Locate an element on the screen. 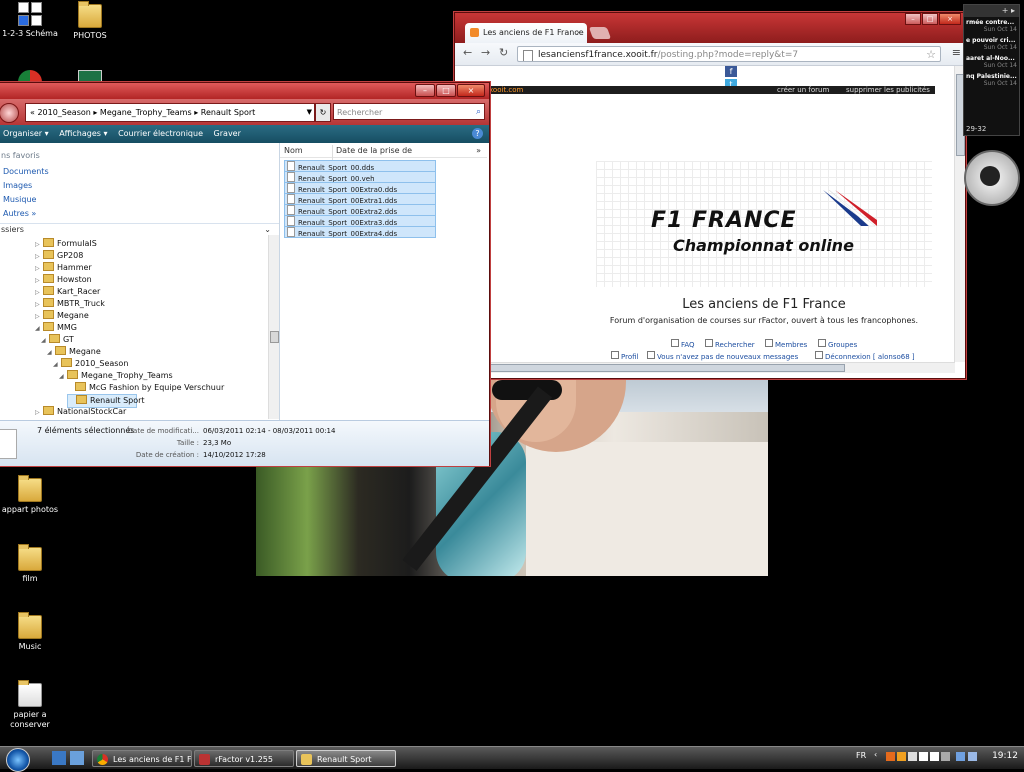 This screenshot has width=1024, height=772. clock: 19:12 is located at coordinates (1005, 756).